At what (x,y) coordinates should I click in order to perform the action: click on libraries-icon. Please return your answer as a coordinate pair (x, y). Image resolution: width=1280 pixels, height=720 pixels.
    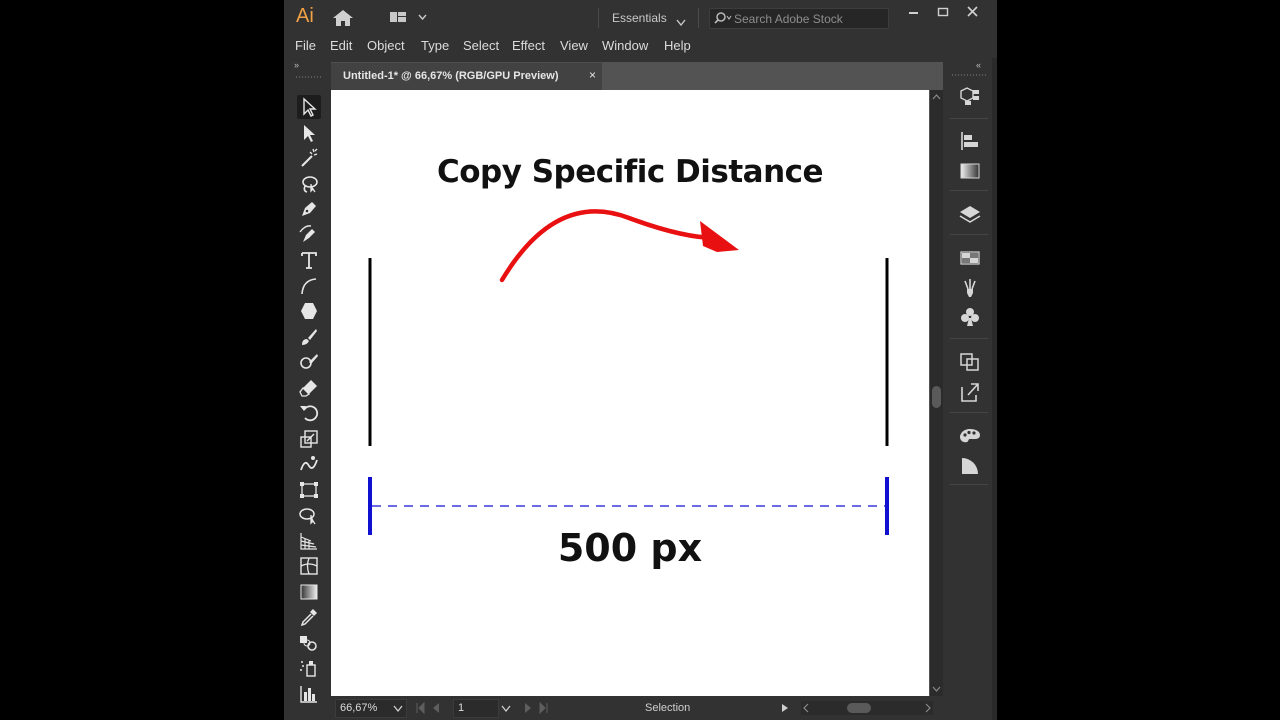
    Looking at the image, I should click on (970, 97).